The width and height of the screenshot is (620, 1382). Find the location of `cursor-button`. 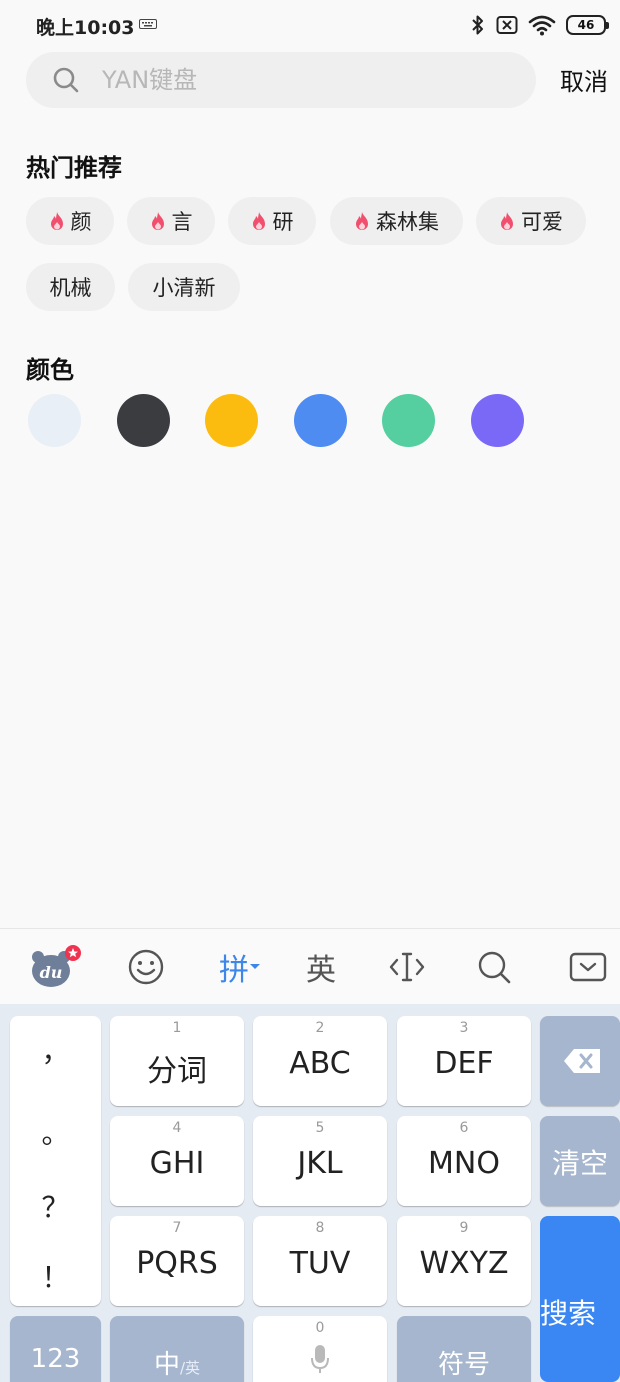

cursor-button is located at coordinates (407, 967).